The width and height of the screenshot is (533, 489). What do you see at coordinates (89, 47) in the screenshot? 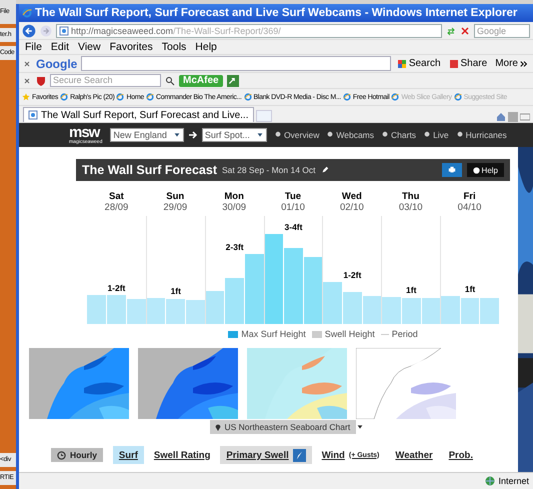
I see `menu-item: View` at bounding box center [89, 47].